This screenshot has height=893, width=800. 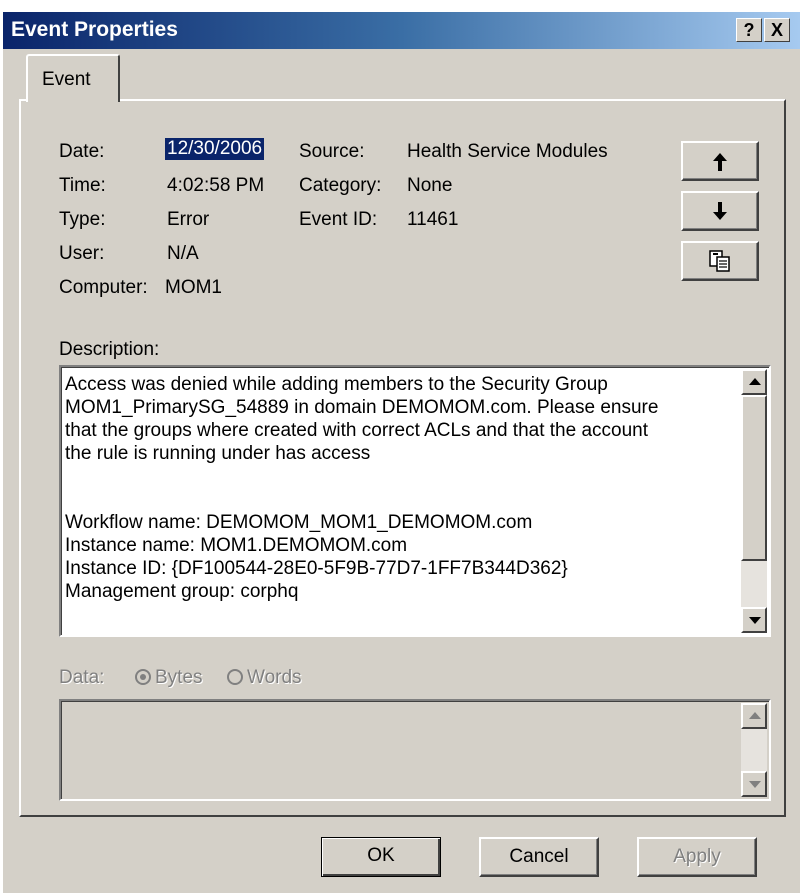 What do you see at coordinates (143, 677) in the screenshot?
I see `bytes-radio` at bounding box center [143, 677].